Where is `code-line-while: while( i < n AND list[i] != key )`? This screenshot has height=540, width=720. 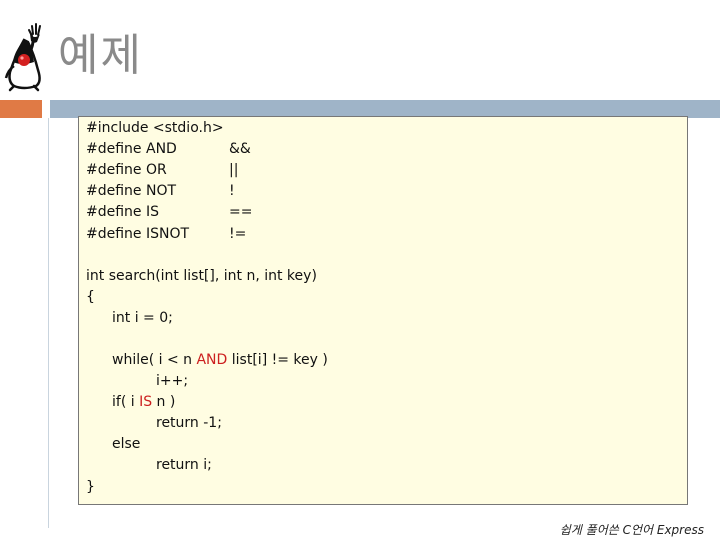 code-line-while: while( i < n AND list[i] != key ) is located at coordinates (220, 360).